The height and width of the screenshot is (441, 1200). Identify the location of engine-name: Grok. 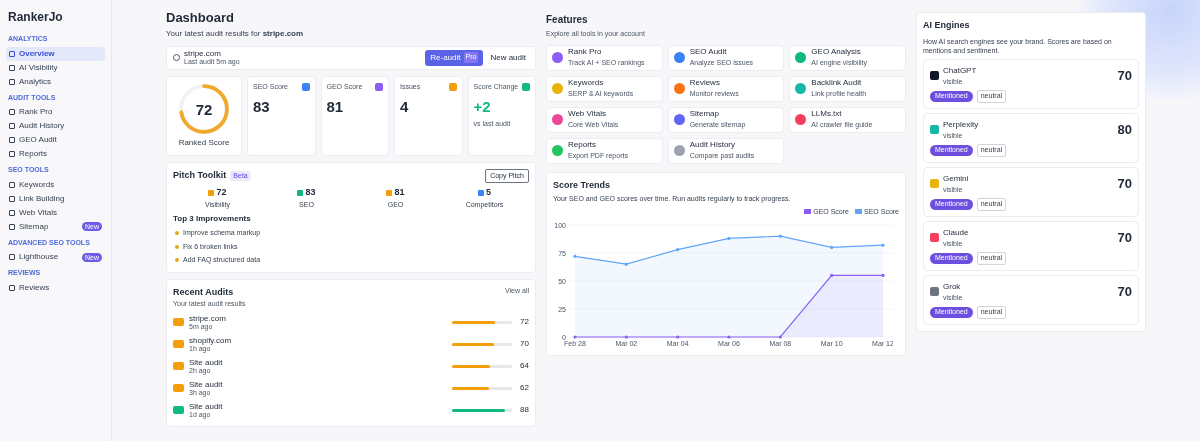
(952, 286).